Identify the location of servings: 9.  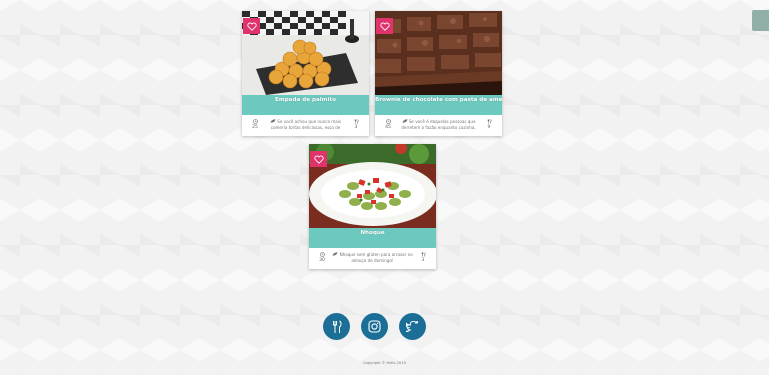
(489, 124).